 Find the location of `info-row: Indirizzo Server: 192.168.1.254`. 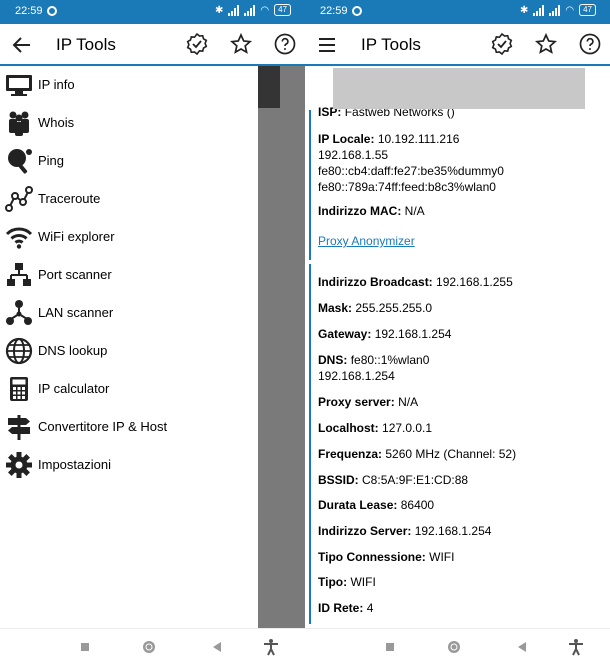

info-row: Indirizzo Server: 192.168.1.254 is located at coordinates (405, 531).